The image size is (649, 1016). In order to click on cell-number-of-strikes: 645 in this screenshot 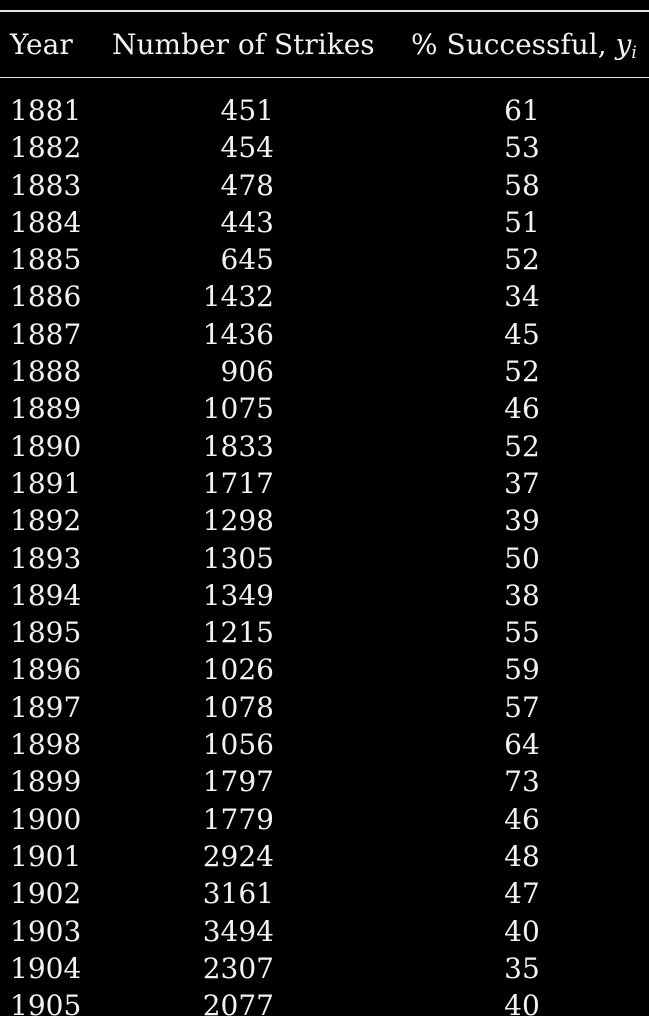, I will do `click(247, 260)`.